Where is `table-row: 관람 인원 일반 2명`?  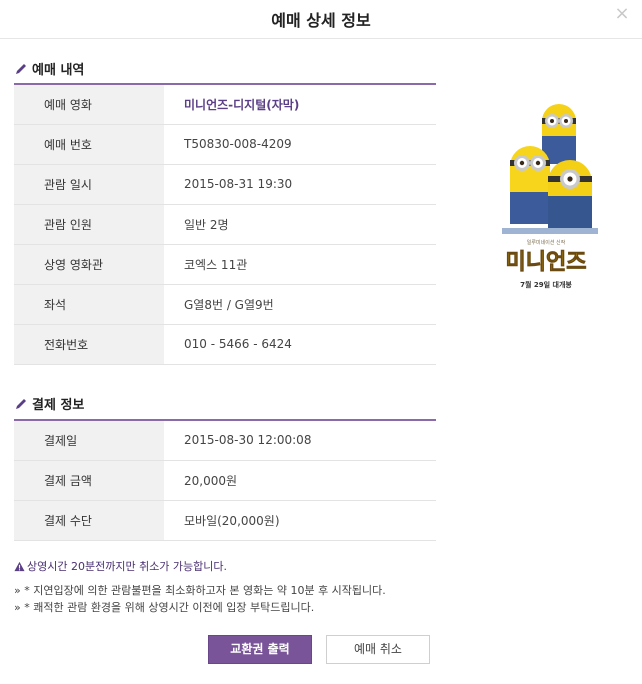 table-row: 관람 인원 일반 2명 is located at coordinates (225, 224).